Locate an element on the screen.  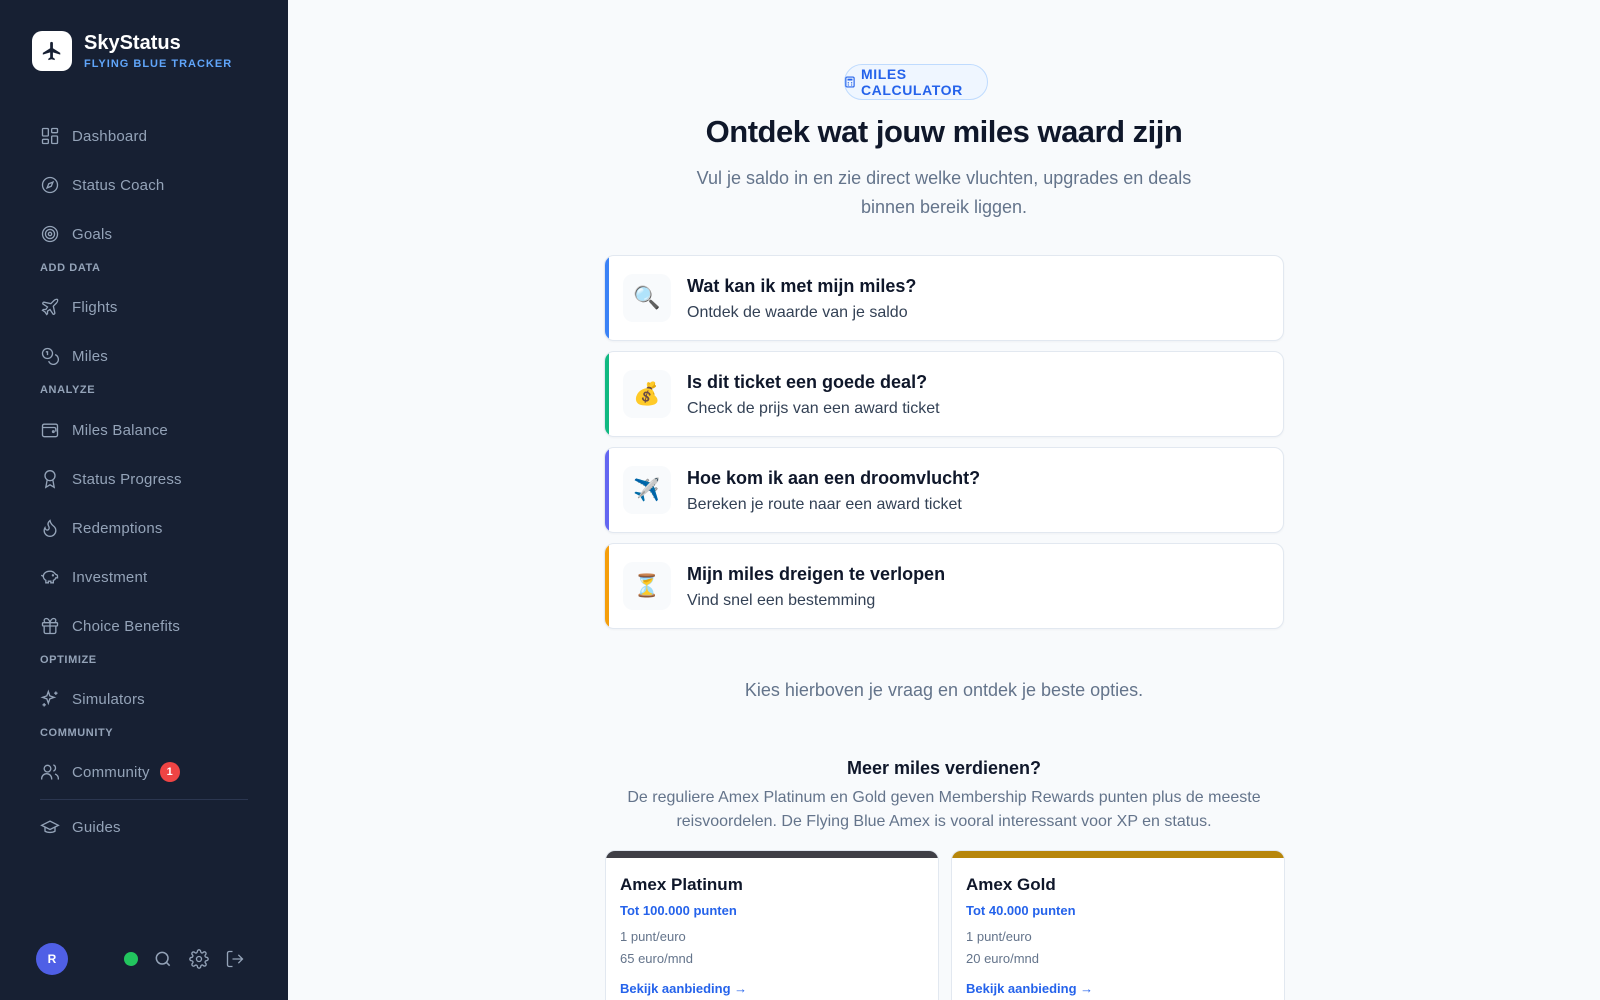
sidebar-item-label: Miles Balance is located at coordinates (120, 430).